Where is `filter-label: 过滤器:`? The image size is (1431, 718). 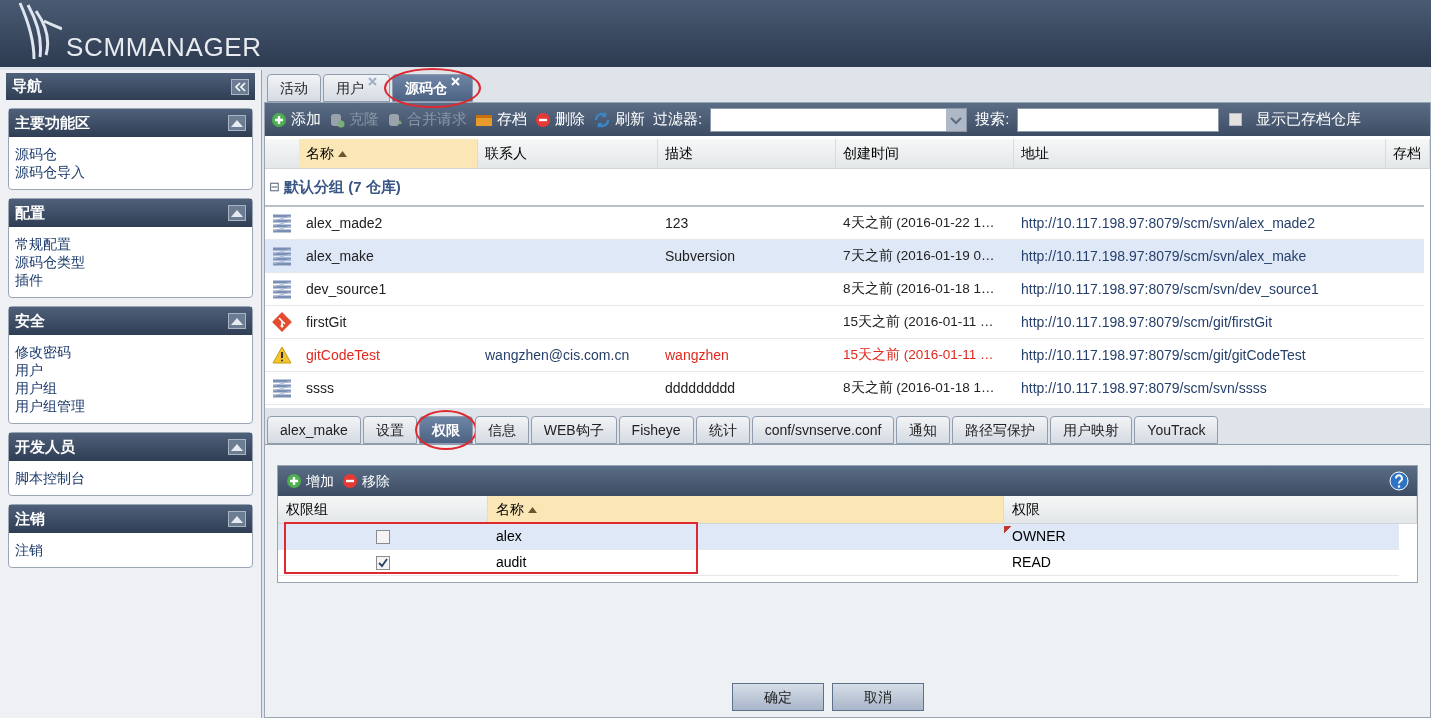
filter-label: 过滤器: is located at coordinates (678, 119).